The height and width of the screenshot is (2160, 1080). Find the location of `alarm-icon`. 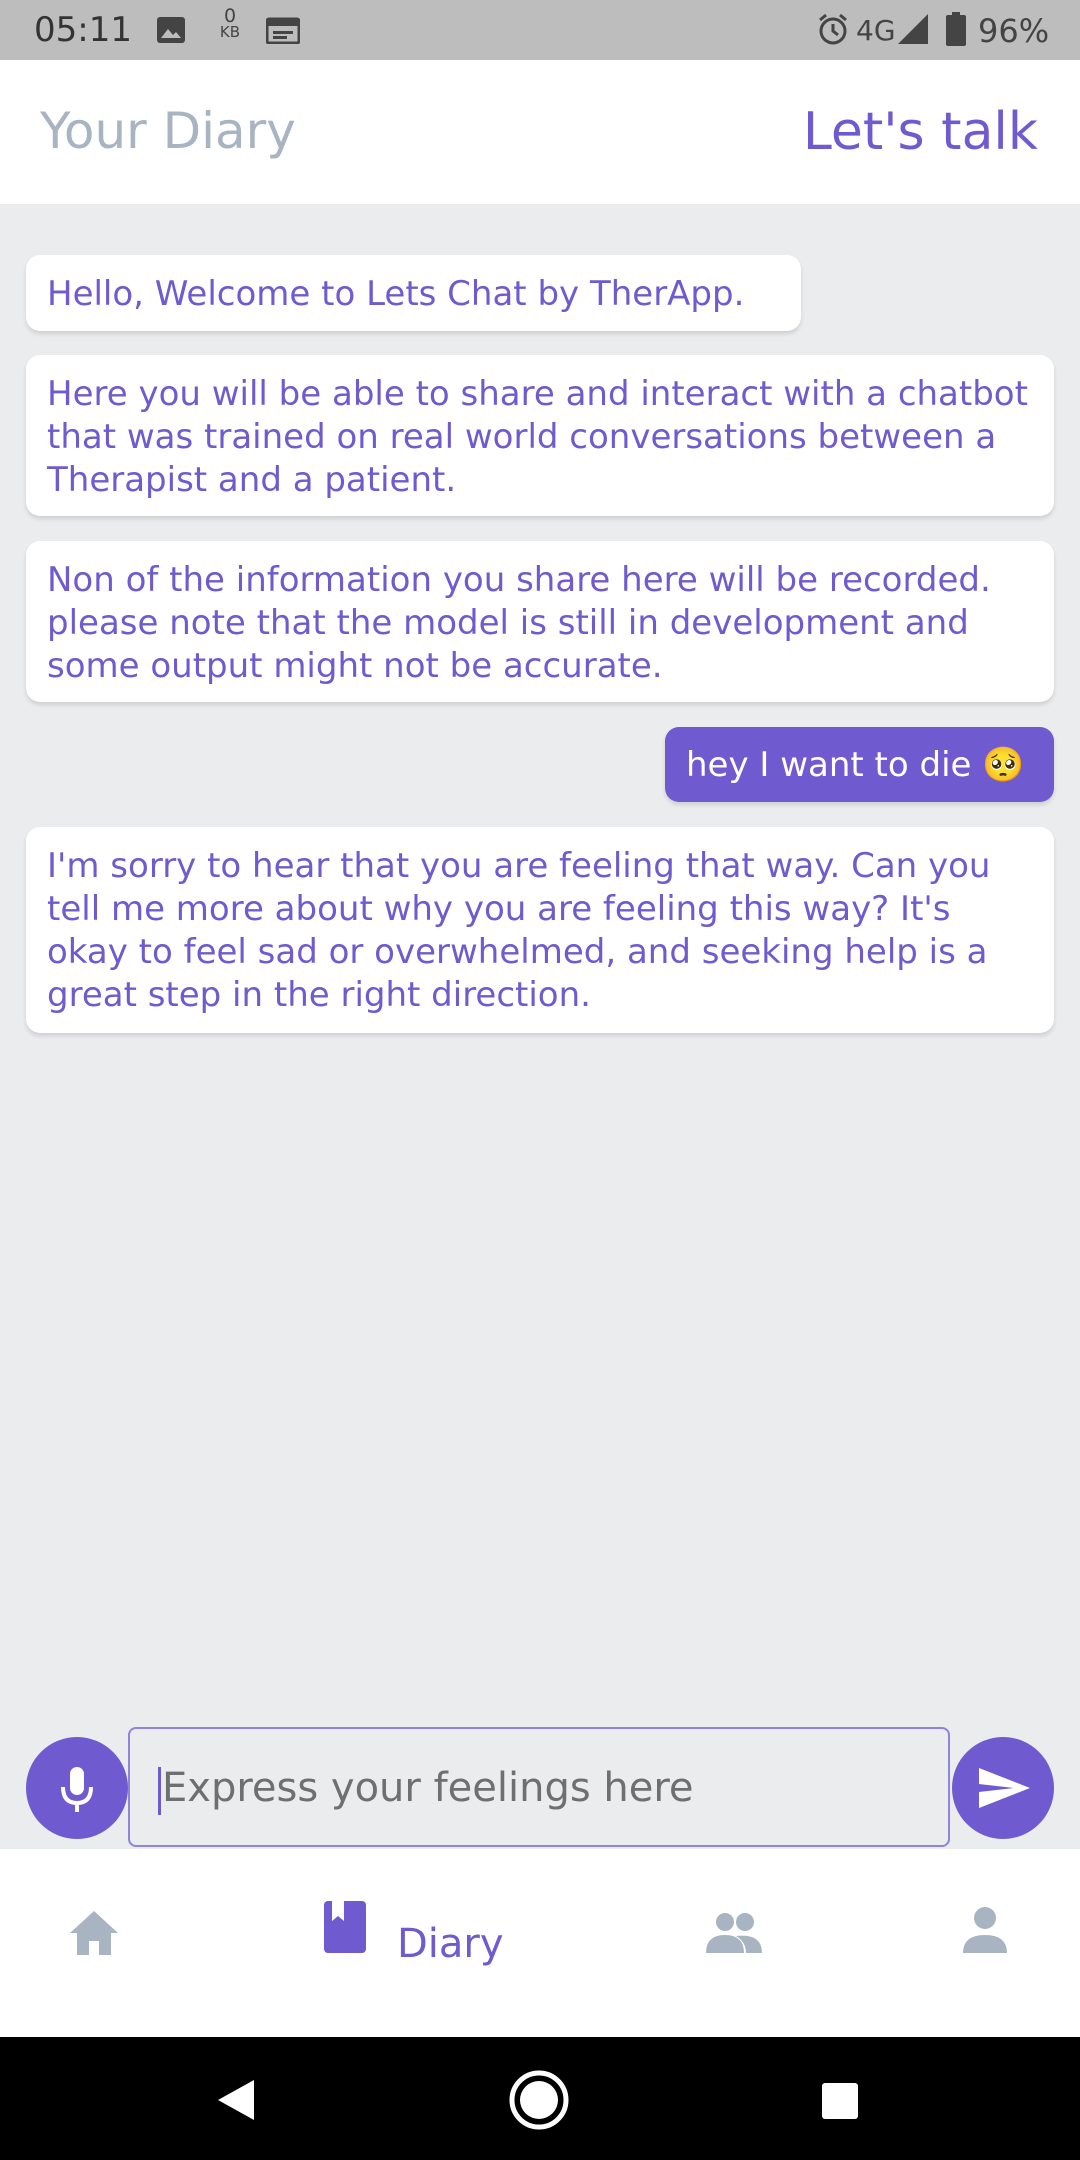

alarm-icon is located at coordinates (833, 29).